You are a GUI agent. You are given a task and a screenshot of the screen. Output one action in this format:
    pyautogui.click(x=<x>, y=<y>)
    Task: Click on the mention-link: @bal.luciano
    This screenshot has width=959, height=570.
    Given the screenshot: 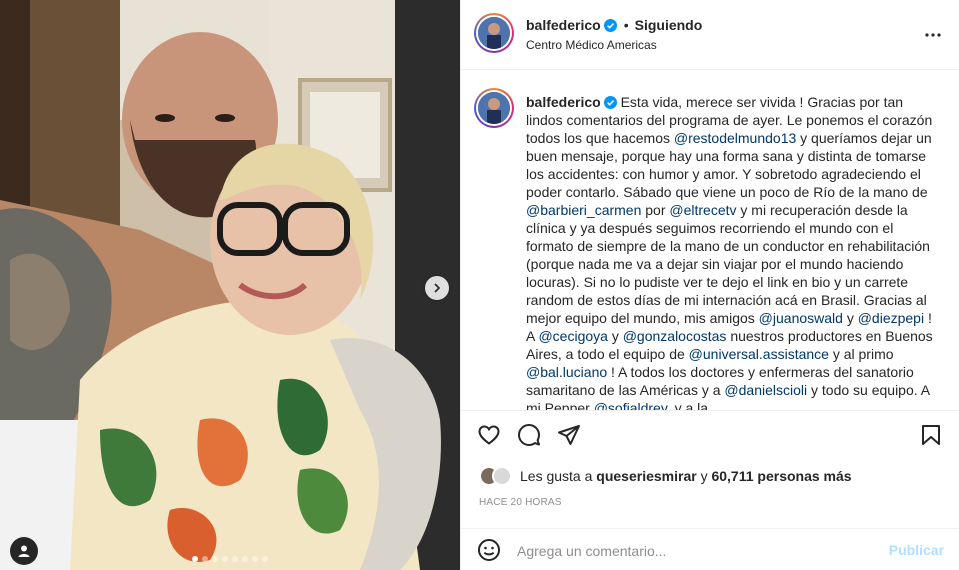 What is the action you would take?
    pyautogui.click(x=566, y=372)
    